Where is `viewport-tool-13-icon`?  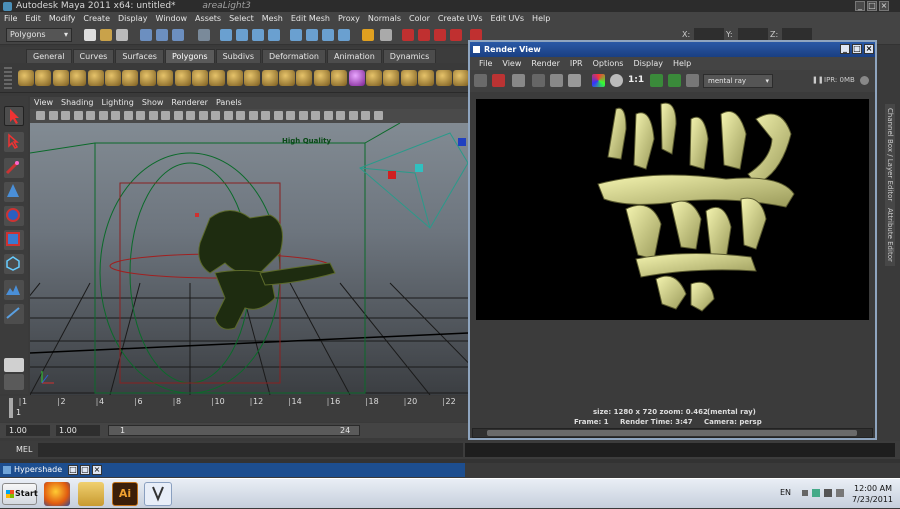 viewport-tool-13-icon is located at coordinates (190, 115).